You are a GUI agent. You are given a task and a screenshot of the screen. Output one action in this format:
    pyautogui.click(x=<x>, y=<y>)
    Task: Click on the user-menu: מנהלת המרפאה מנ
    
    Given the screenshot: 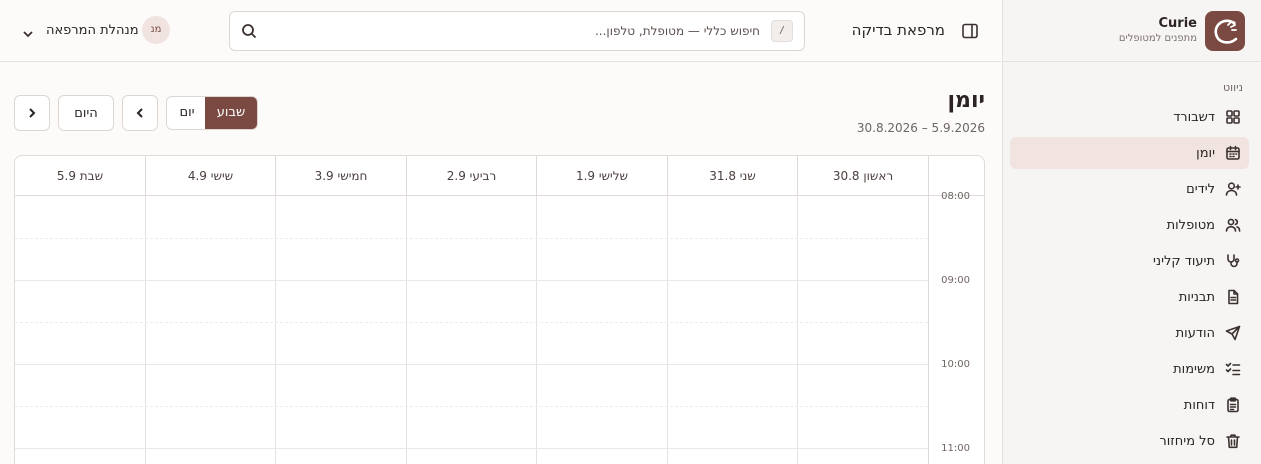 What is the action you would take?
    pyautogui.click(x=96, y=31)
    